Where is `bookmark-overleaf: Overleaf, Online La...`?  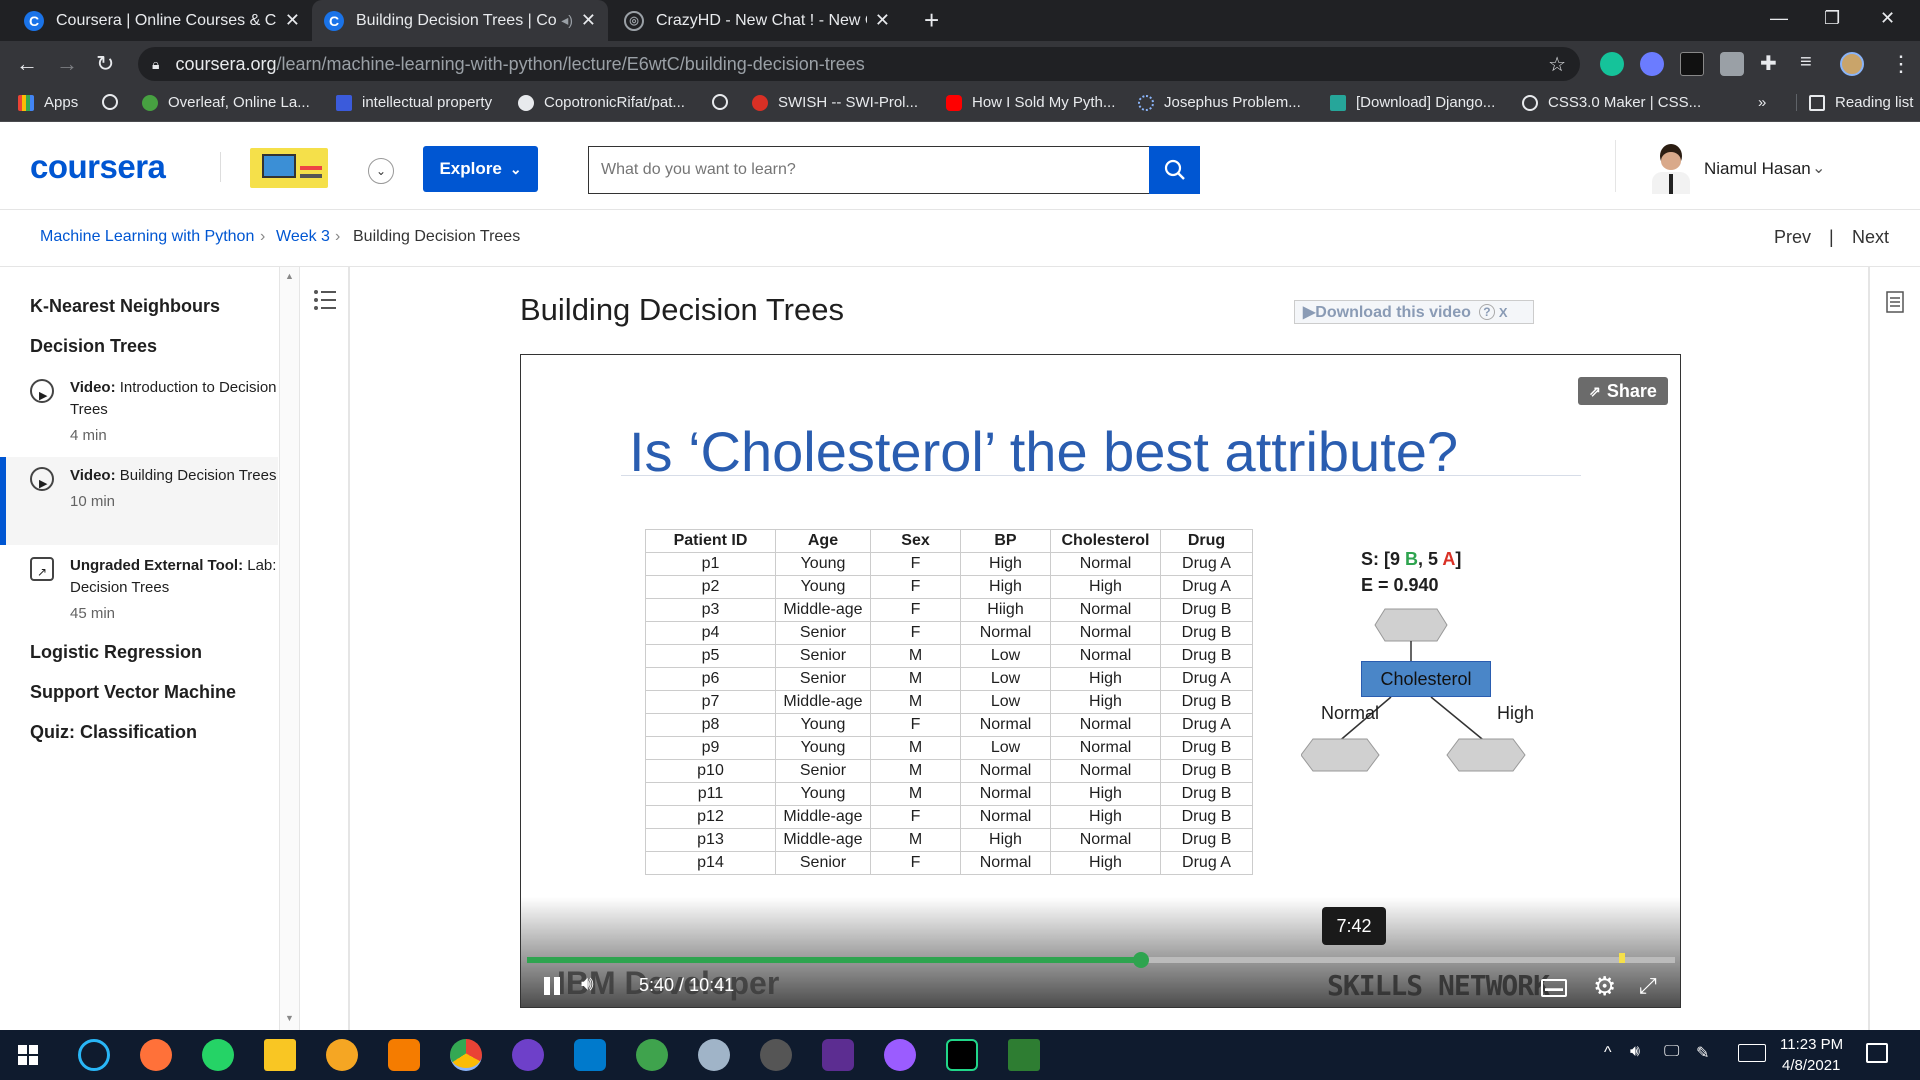
bookmark-overleaf: Overleaf, Online La... is located at coordinates (226, 102).